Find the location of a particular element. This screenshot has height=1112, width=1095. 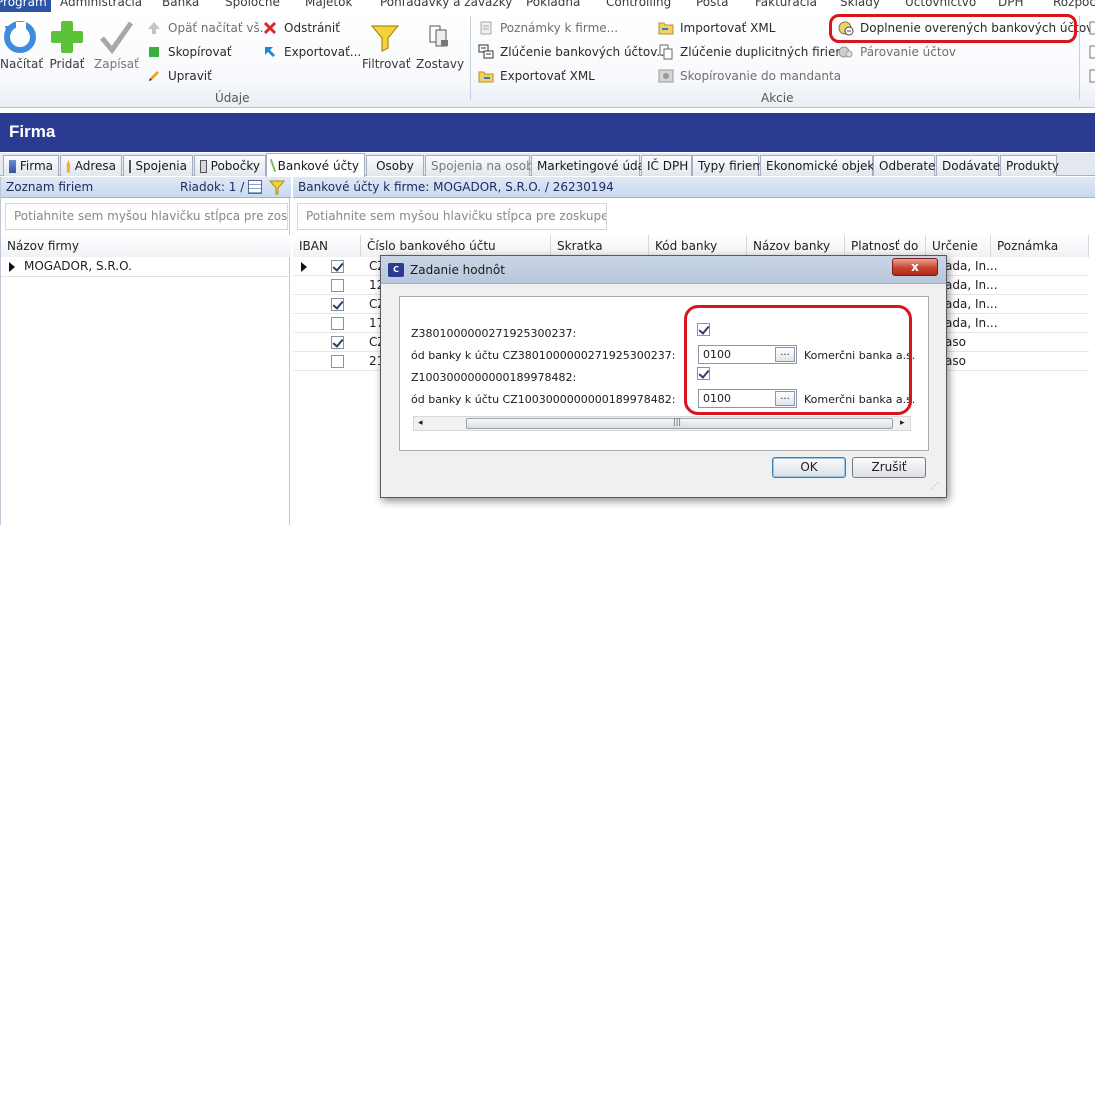

copy-mandant-icon is located at coordinates (666, 76).